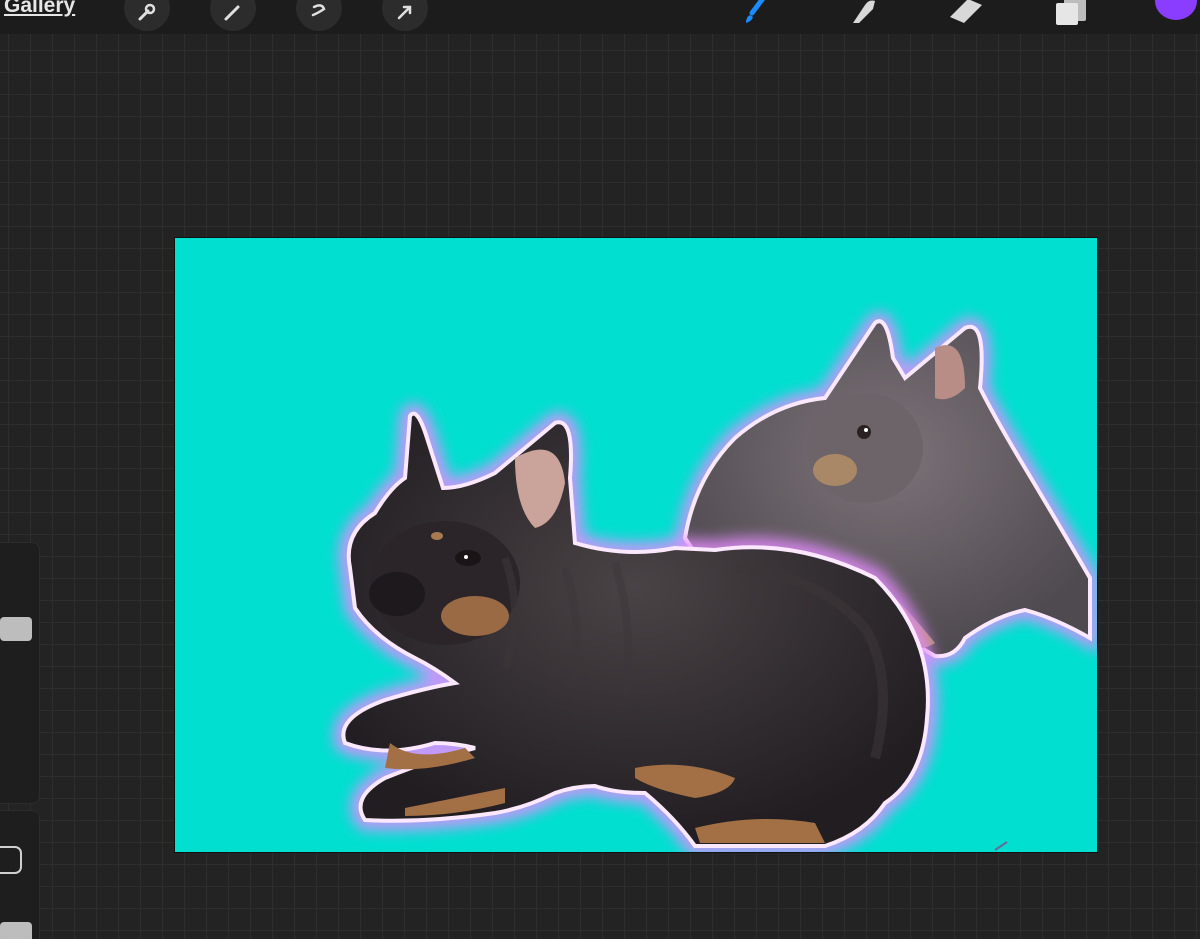 The height and width of the screenshot is (939, 1200). I want to click on brush-size-slider, so click(16, 629).